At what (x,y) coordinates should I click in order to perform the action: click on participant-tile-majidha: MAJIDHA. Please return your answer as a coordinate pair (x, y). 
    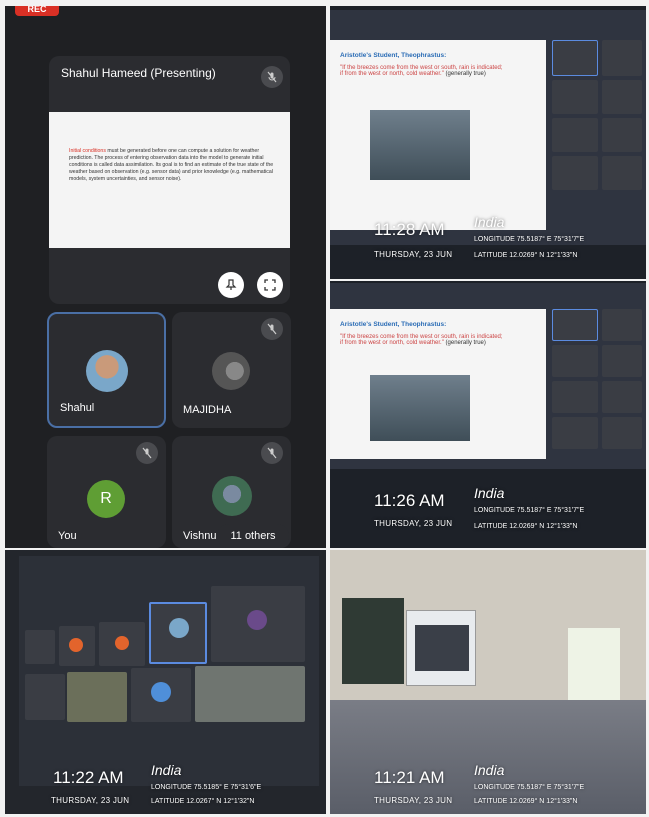
    Looking at the image, I should click on (231, 370).